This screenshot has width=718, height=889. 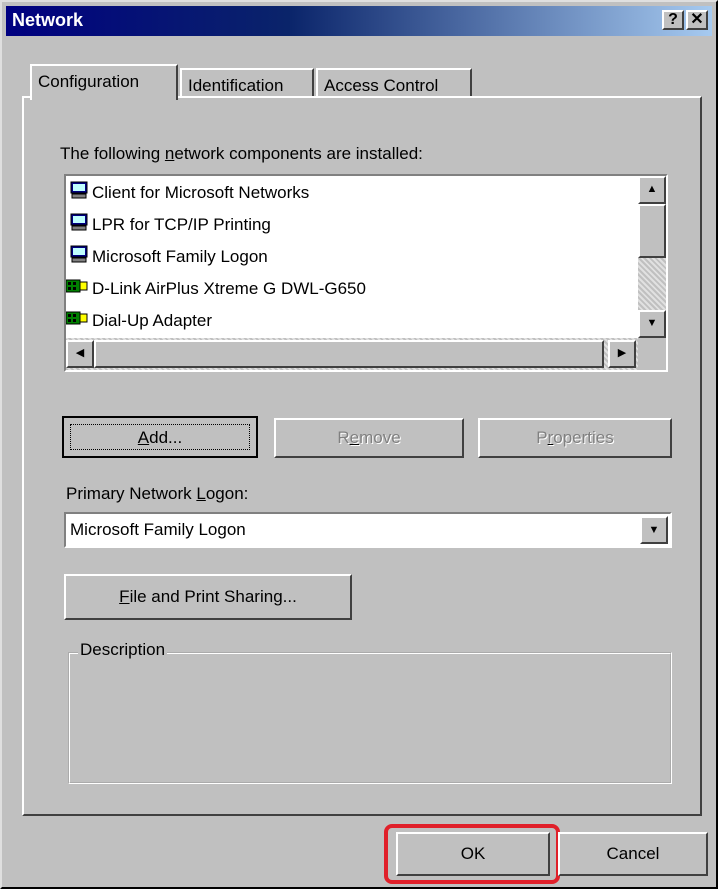 I want to click on primary-logon-select: Microsoft Family Logon ▼, so click(x=368, y=530).